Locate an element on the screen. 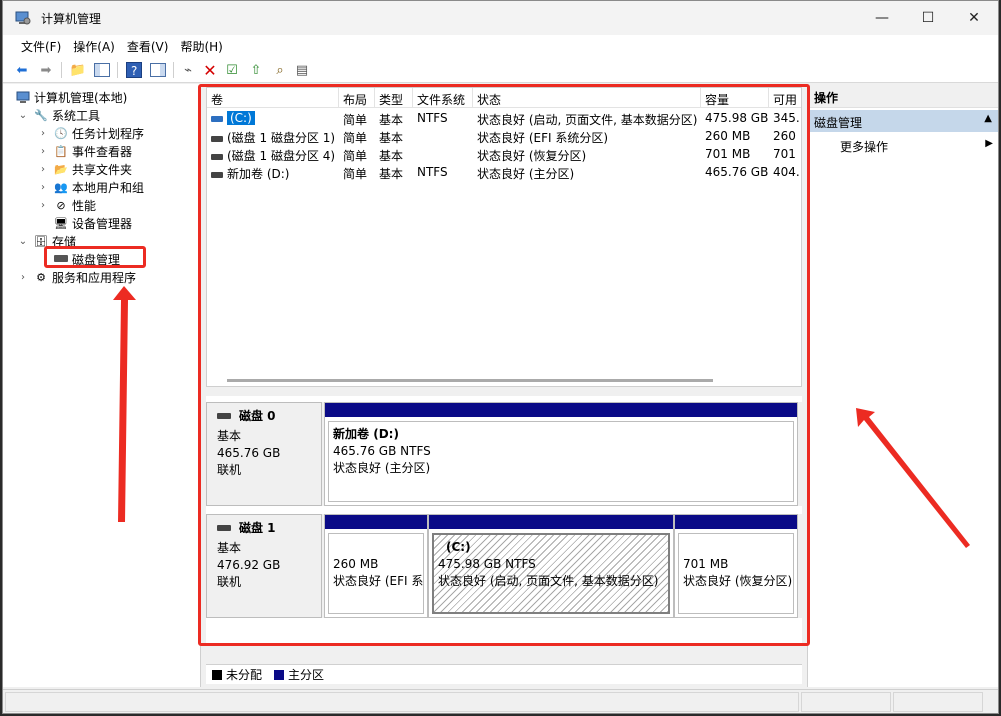 The width and height of the screenshot is (1001, 716). actions-section-disk-management: 磁盘管理 ▲ is located at coordinates (903, 121).